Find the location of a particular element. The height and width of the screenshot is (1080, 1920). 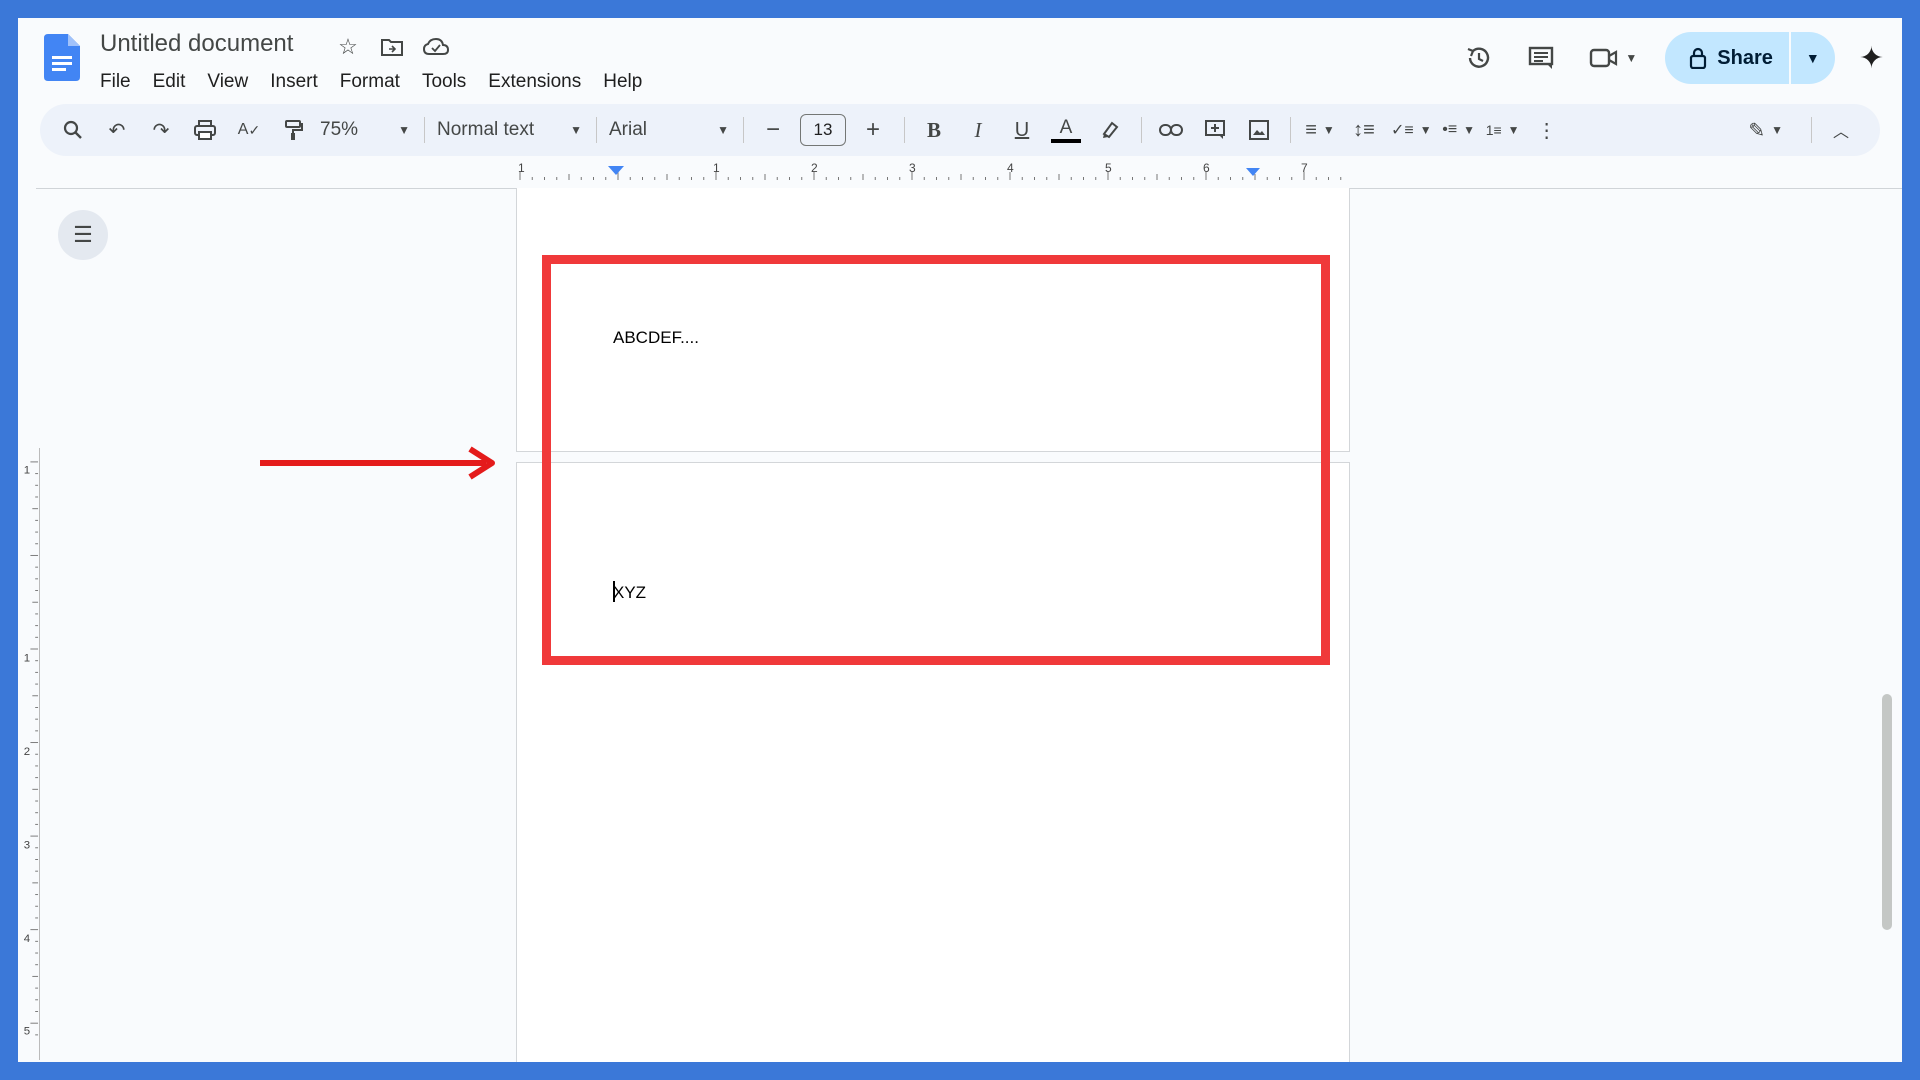

meet-video-icon: ▼ is located at coordinates (1613, 58).